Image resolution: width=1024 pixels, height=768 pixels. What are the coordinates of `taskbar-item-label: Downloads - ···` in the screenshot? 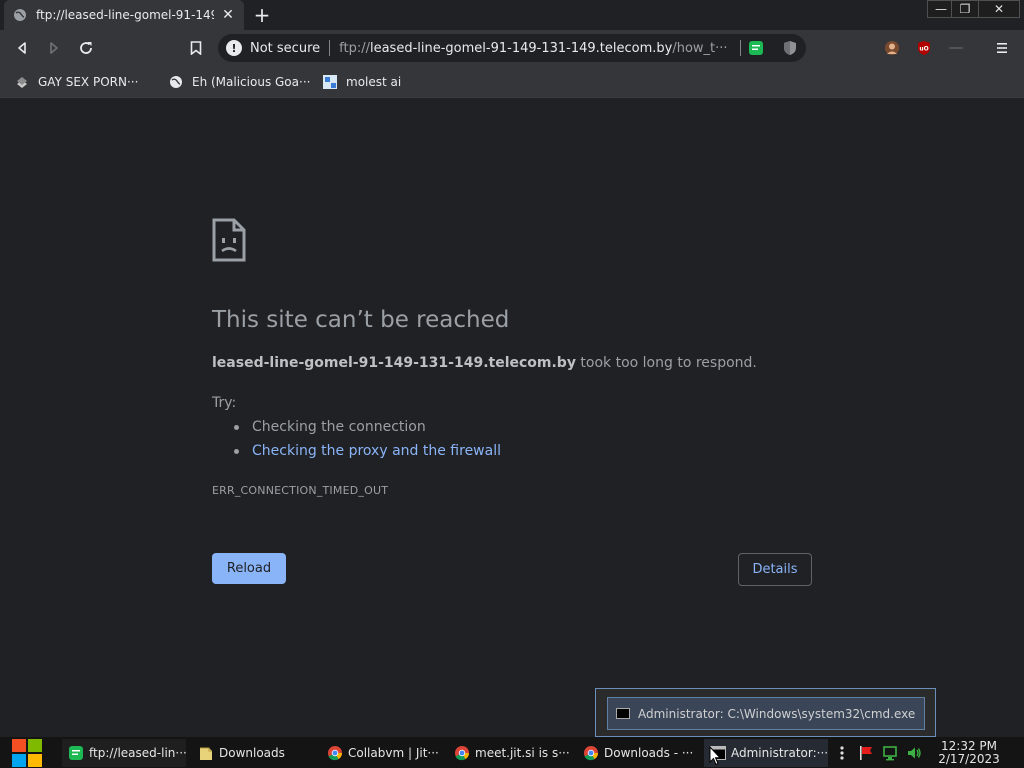 It's located at (649, 753).